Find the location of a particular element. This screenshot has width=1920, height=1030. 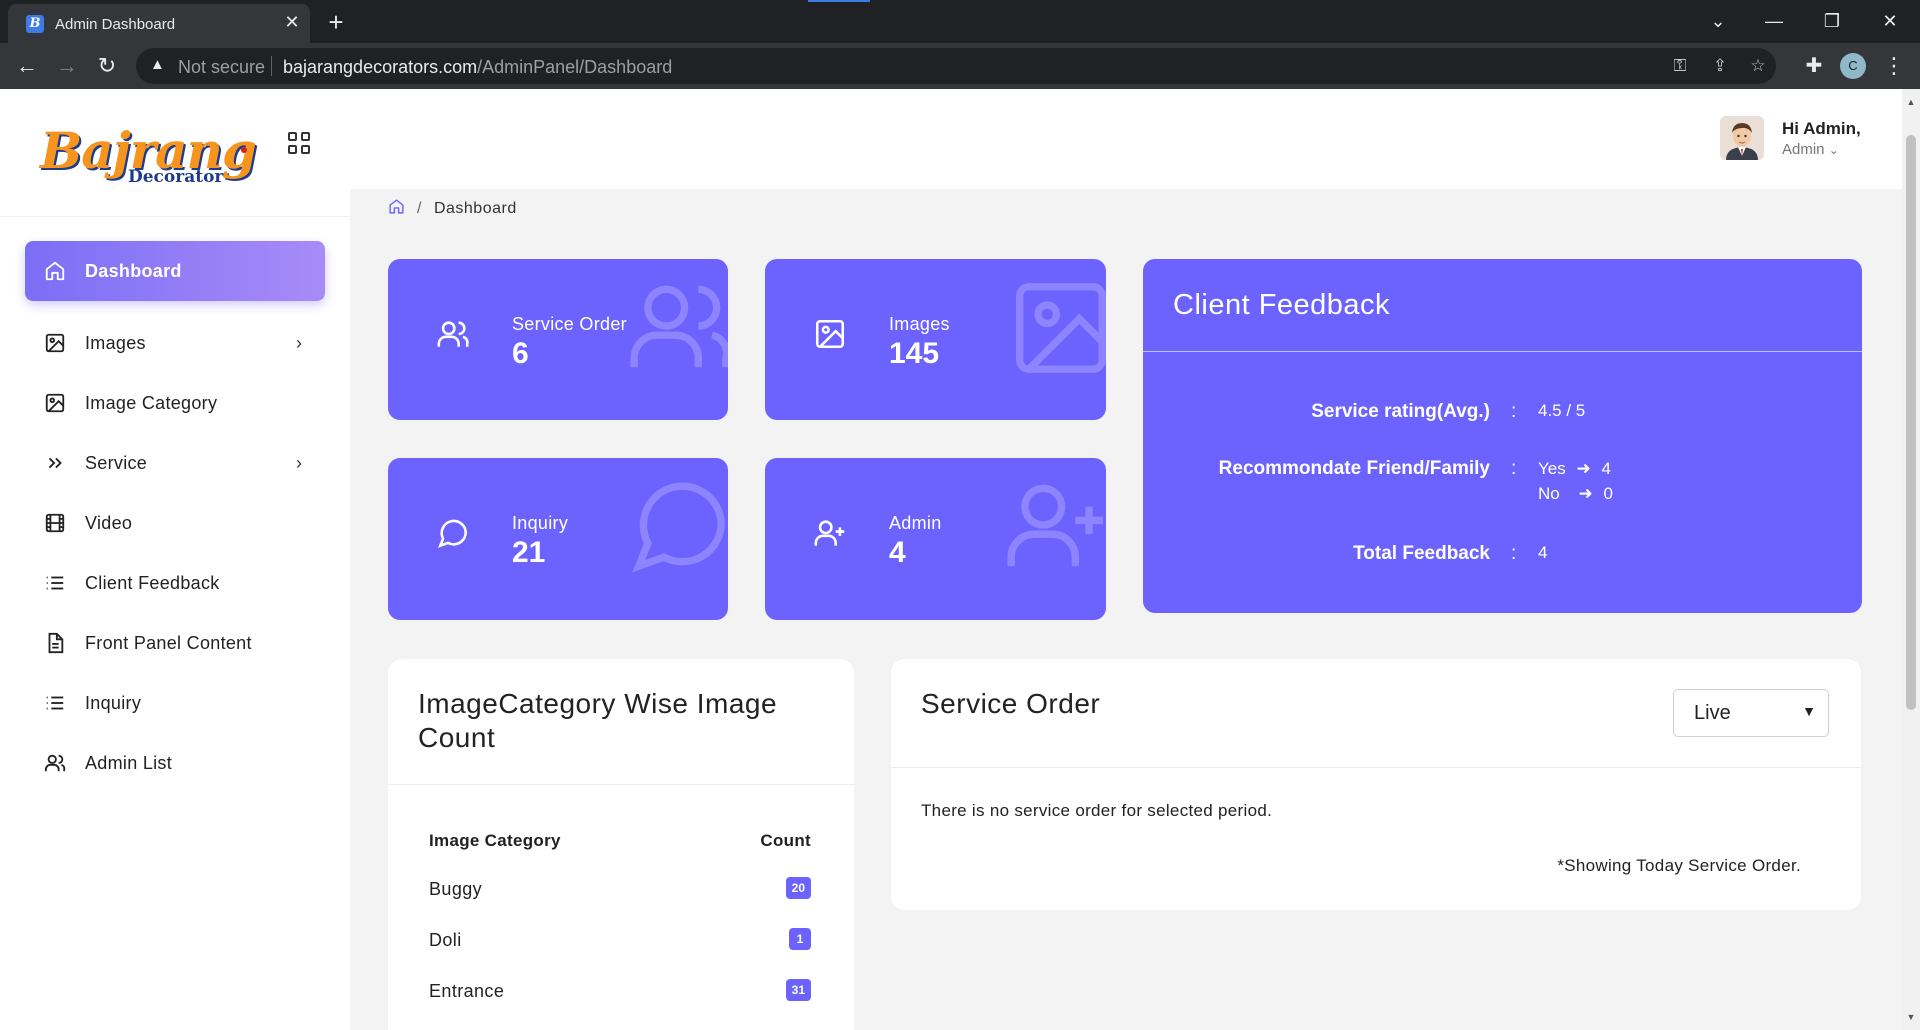

stat-value: 4 is located at coordinates (897, 552).